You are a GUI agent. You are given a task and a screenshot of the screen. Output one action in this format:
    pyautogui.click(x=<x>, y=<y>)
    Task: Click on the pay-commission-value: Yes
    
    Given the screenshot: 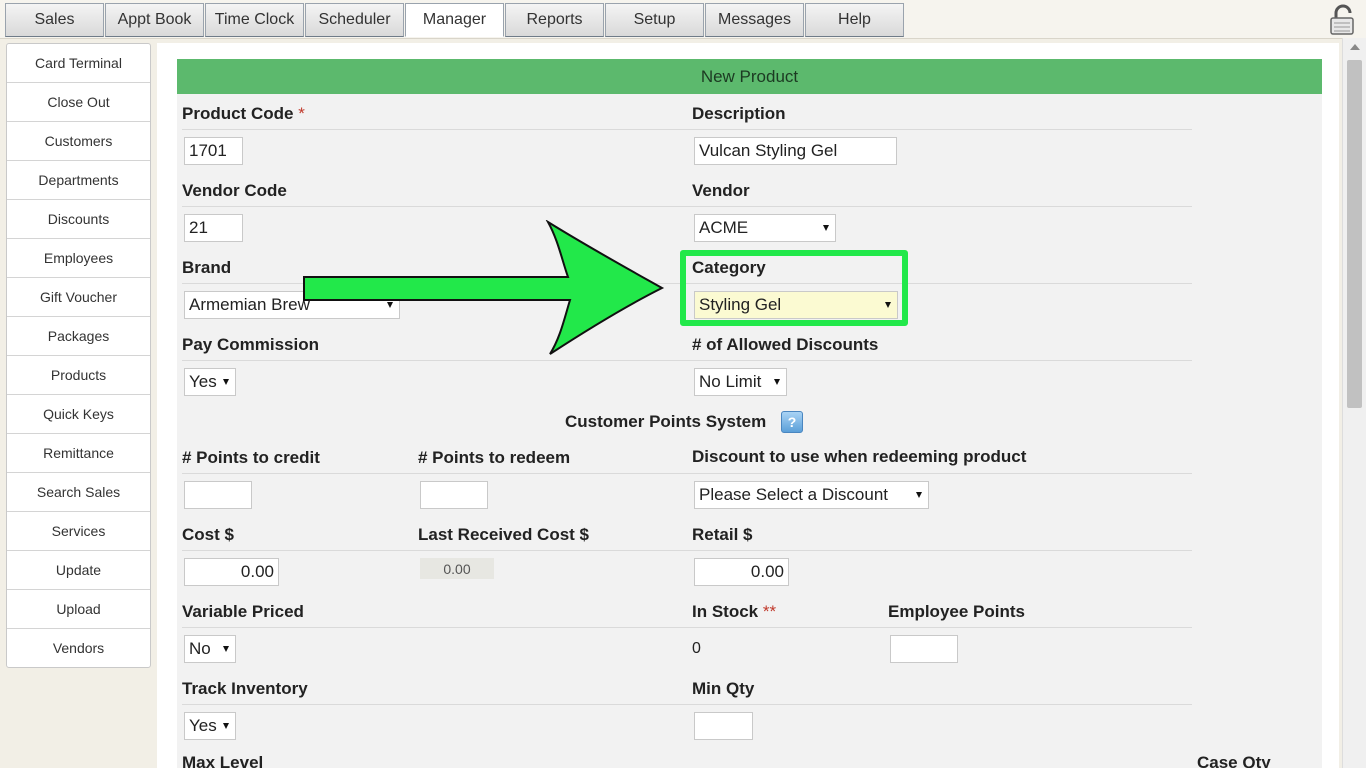 What is the action you would take?
    pyautogui.click(x=203, y=381)
    